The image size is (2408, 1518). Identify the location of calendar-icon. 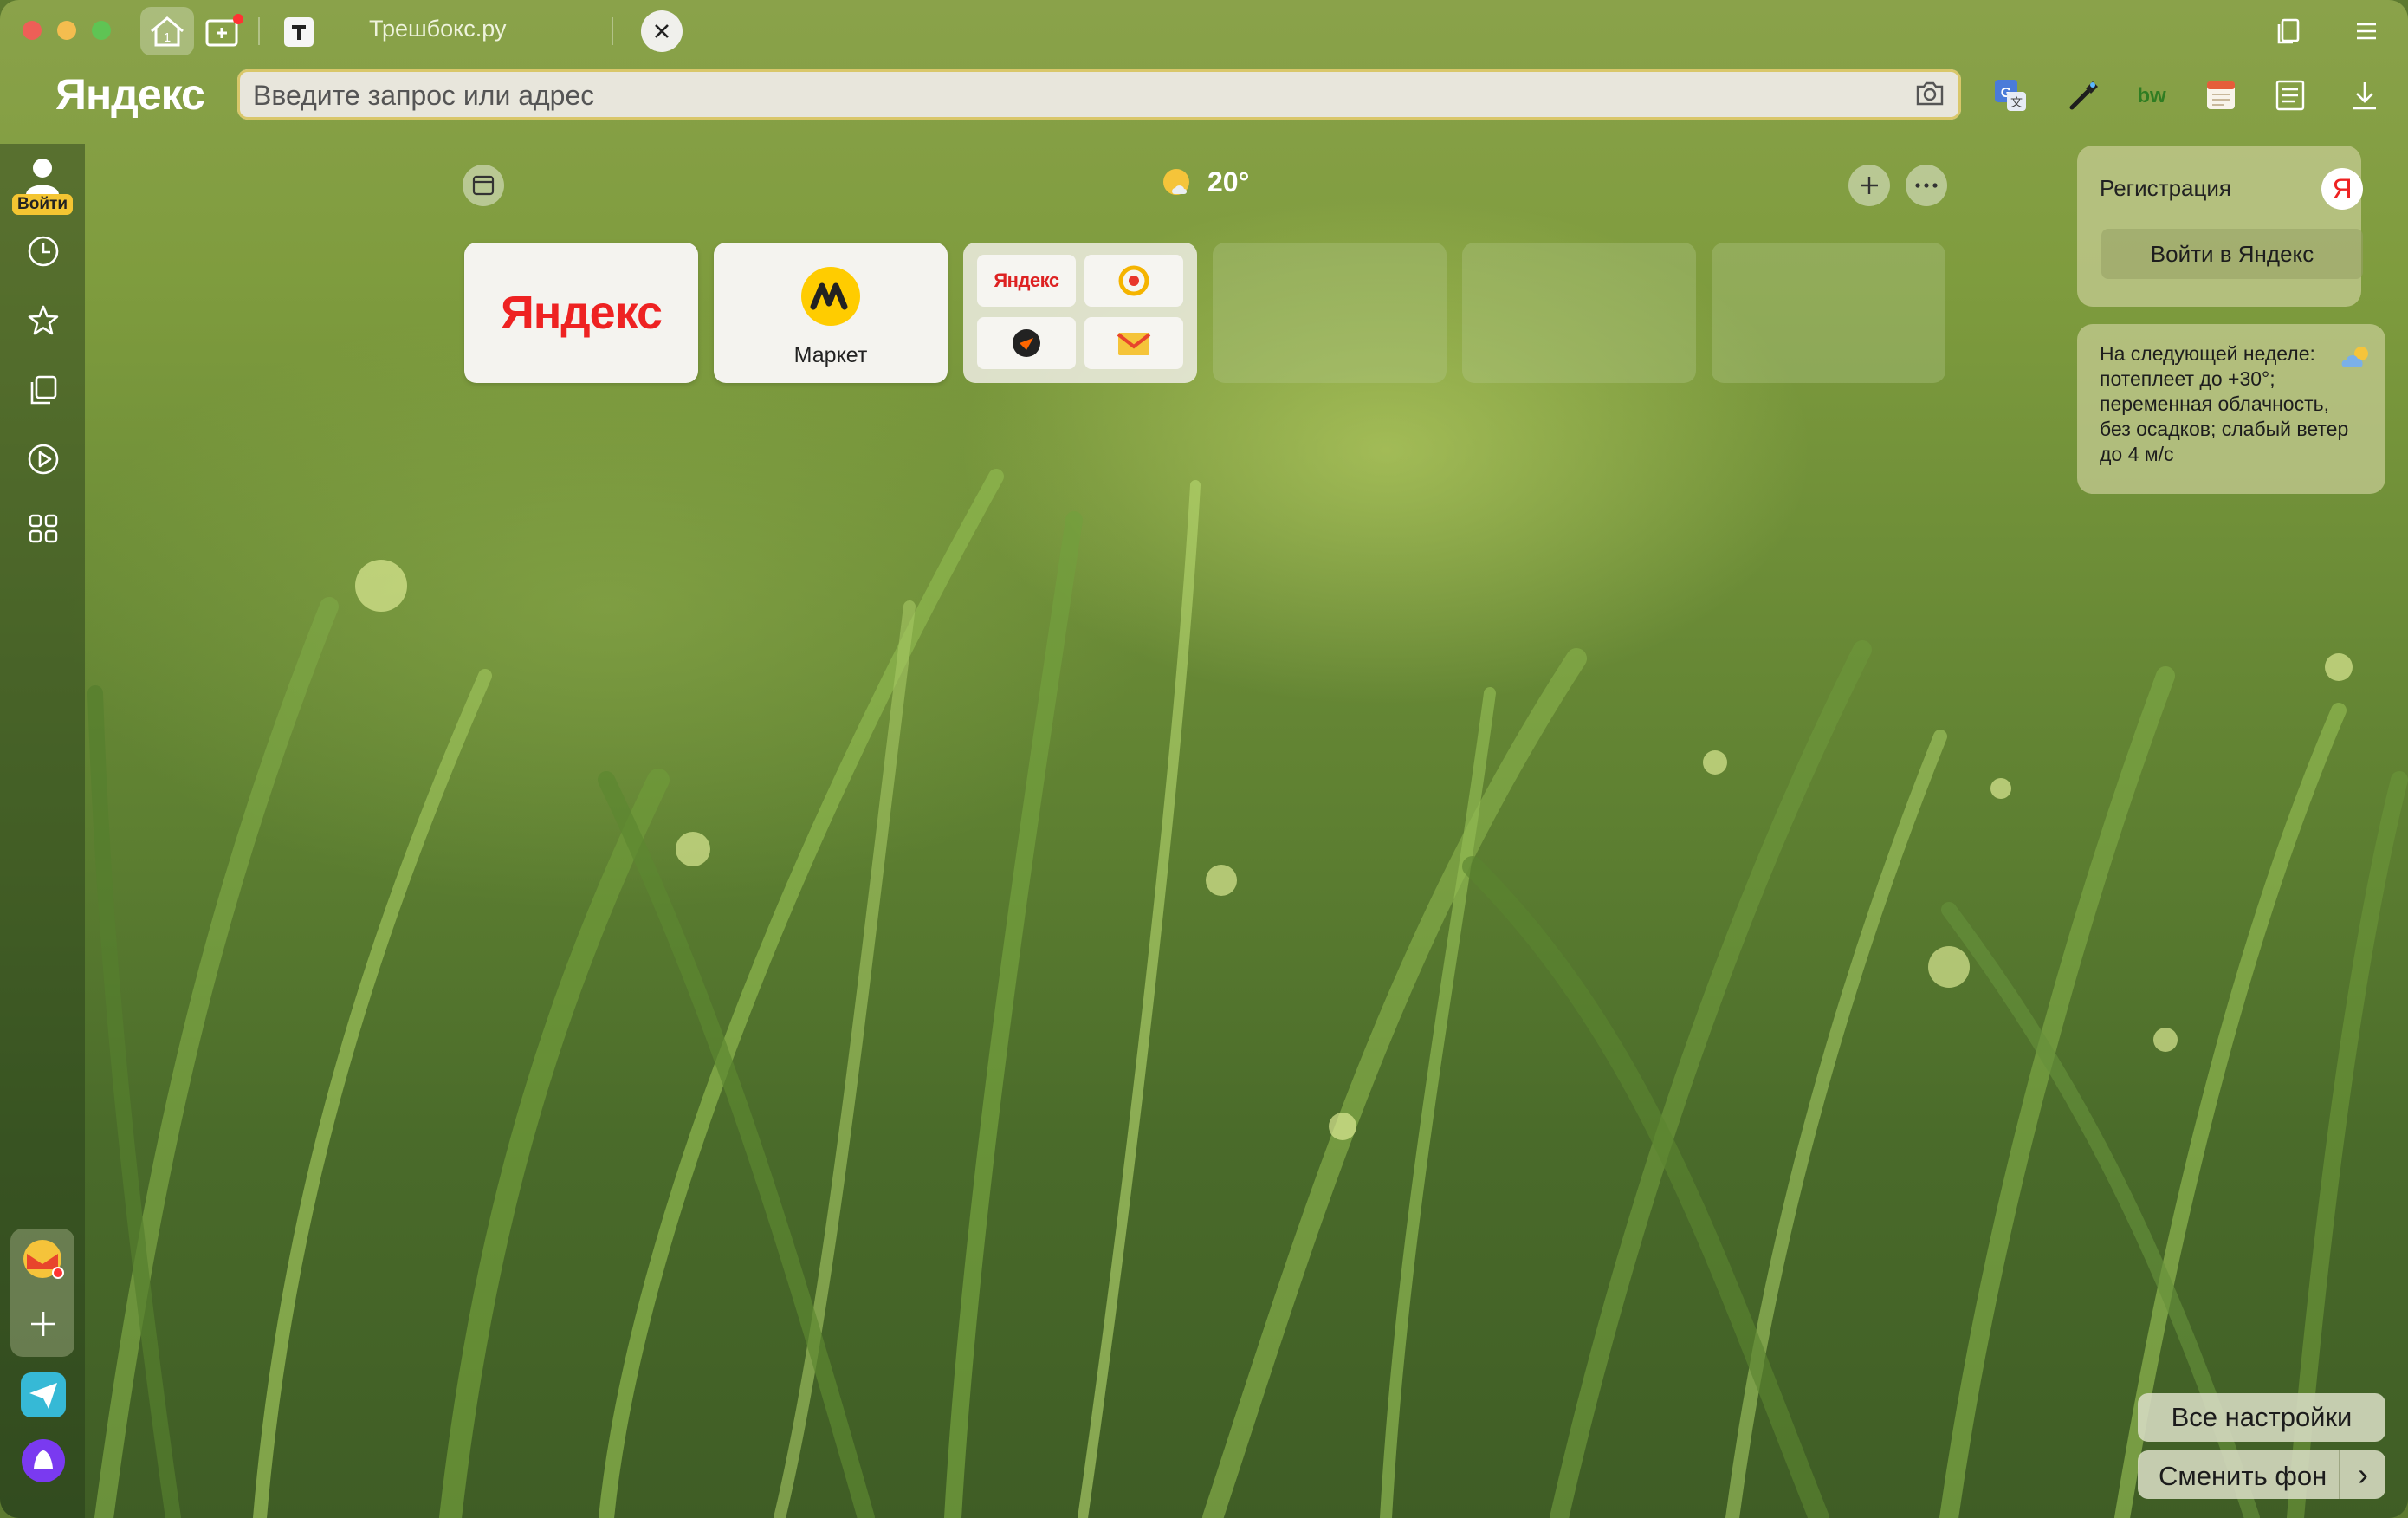
(2221, 95).